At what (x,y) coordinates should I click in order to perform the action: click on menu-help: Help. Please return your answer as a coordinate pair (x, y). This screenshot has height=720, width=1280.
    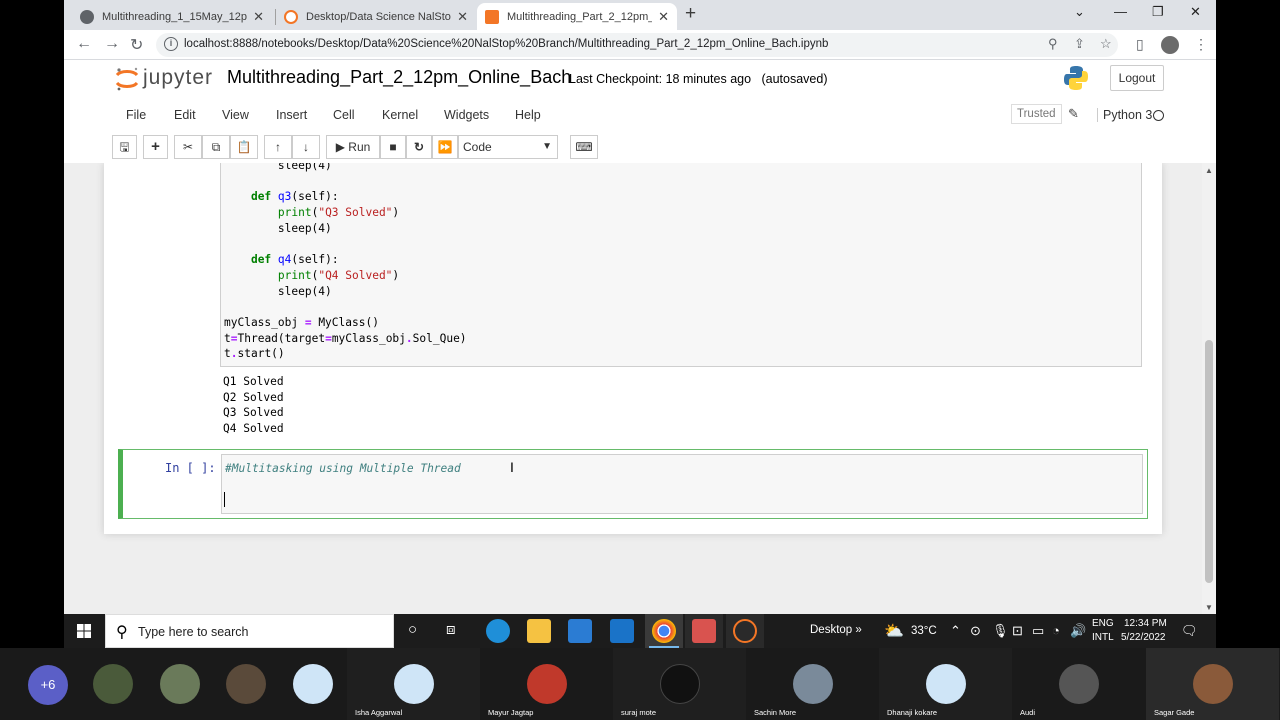
    Looking at the image, I should click on (528, 115).